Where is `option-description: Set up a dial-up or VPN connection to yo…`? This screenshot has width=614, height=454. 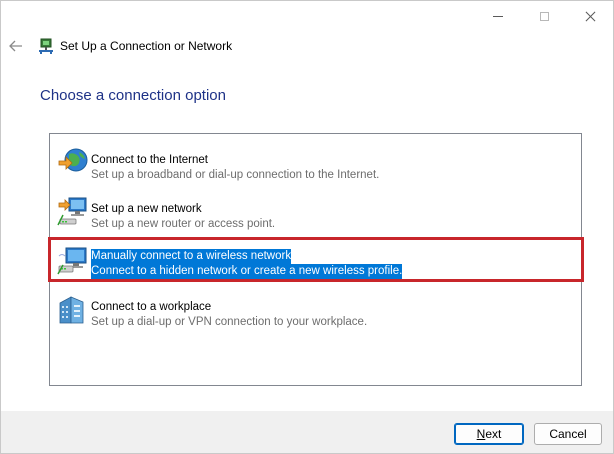
option-description: Set up a dial-up or VPN connection to yo… is located at coordinates (229, 322).